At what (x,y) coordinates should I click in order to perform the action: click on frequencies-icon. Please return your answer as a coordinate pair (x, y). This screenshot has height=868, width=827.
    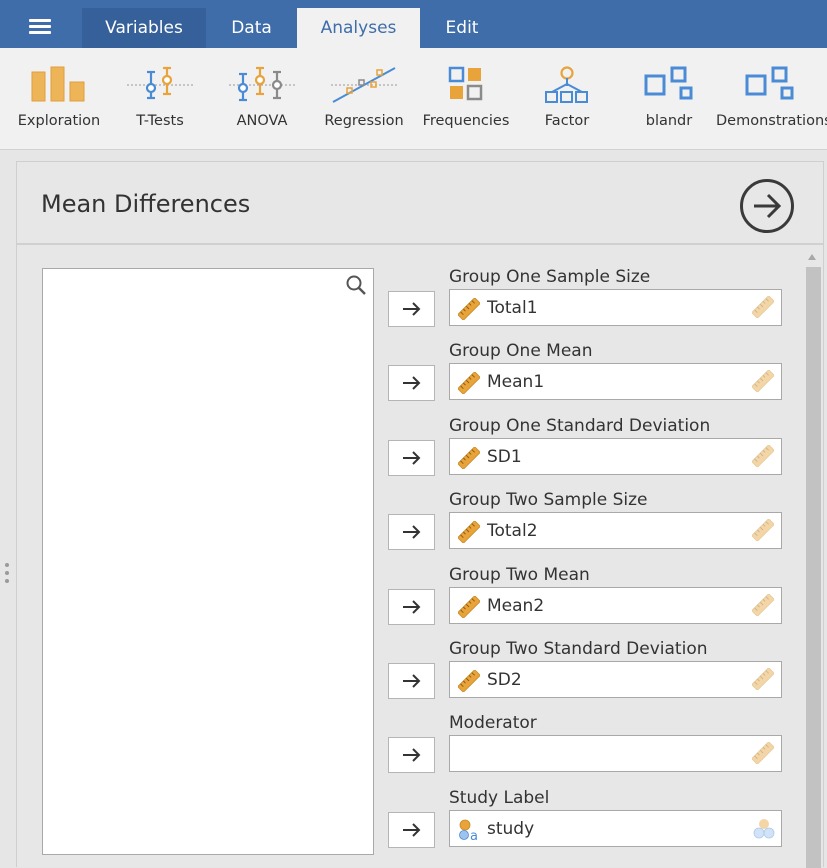
    Looking at the image, I should click on (465, 83).